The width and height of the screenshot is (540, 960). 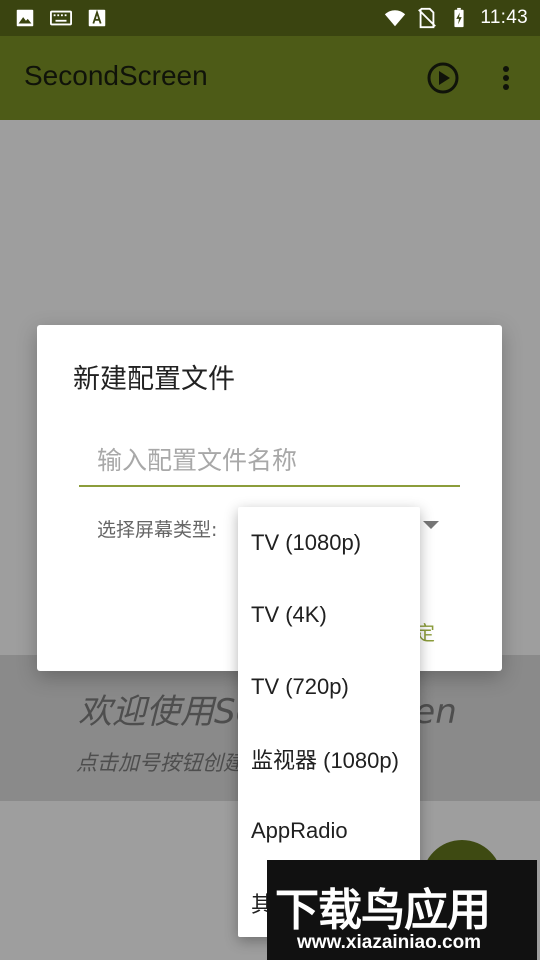 I want to click on system-icons: 11:43, so click(x=456, y=18).